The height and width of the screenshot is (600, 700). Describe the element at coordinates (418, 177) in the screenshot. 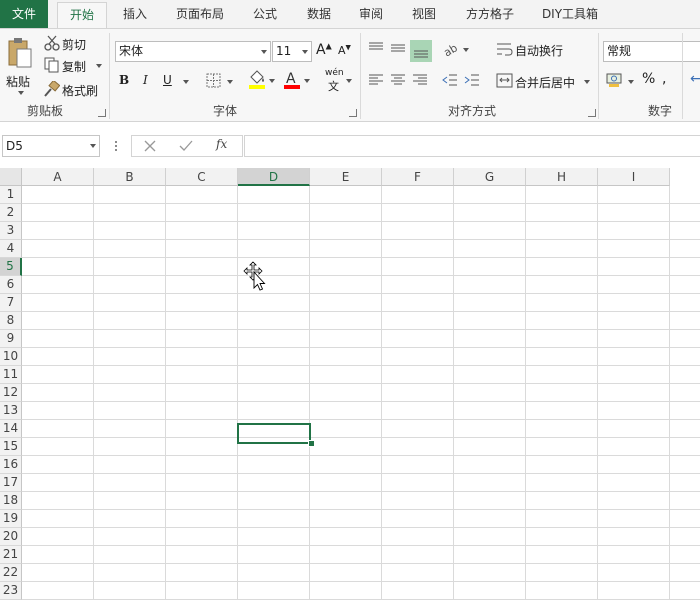

I see `column-header-f: F` at that location.